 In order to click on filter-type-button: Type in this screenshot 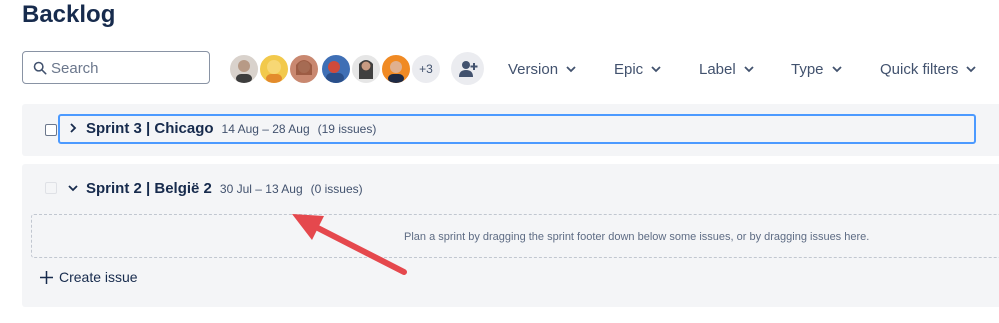, I will do `click(816, 69)`.